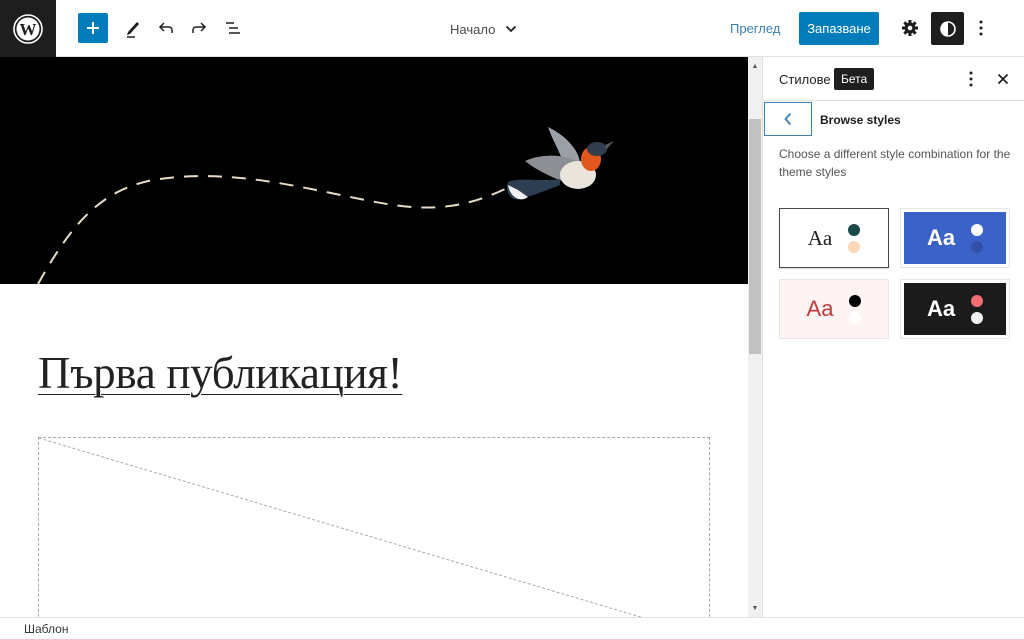 Image resolution: width=1024 pixels, height=640 pixels. Describe the element at coordinates (755, 29) in the screenshot. I see `preview-button: Преглед` at that location.